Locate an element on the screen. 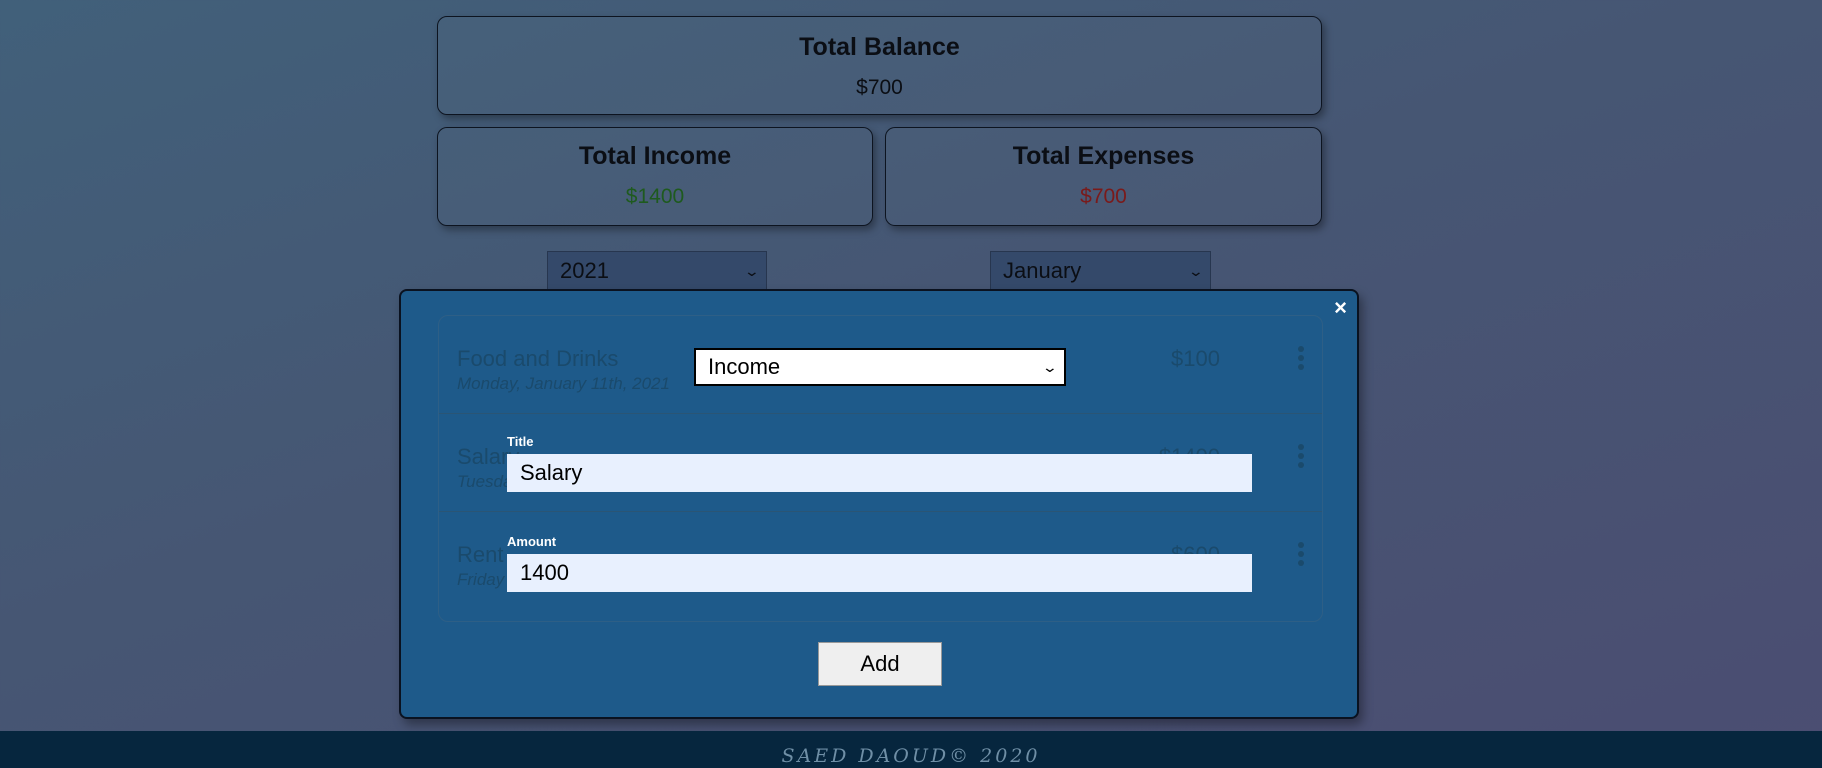  year-select: 2021 ⌄ is located at coordinates (657, 271).